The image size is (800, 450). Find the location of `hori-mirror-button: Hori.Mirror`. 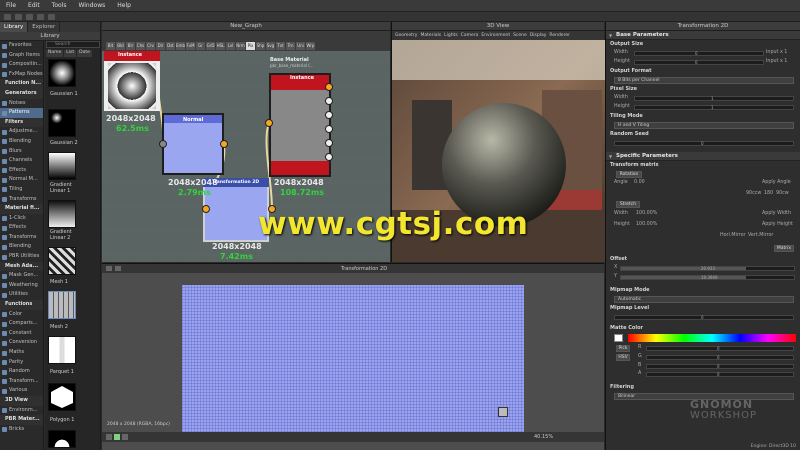

hori-mirror-button: Hori.Mirror is located at coordinates (733, 235).